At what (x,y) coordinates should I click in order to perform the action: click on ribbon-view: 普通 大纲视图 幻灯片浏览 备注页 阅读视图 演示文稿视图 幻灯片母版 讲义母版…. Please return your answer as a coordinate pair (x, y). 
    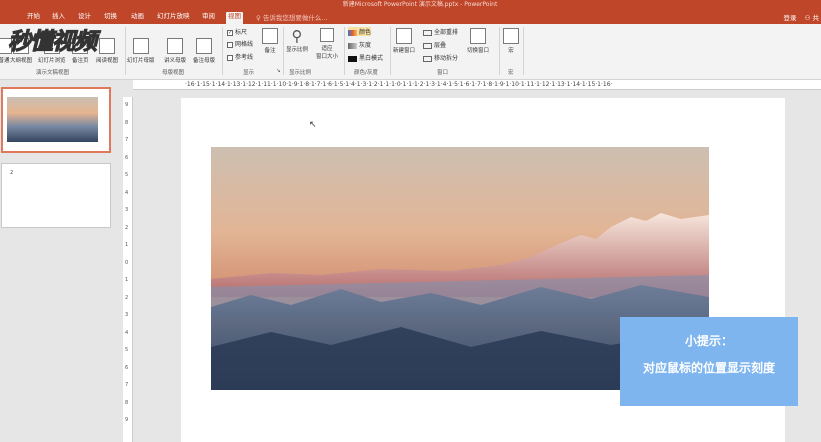
    Looking at the image, I should click on (410, 52).